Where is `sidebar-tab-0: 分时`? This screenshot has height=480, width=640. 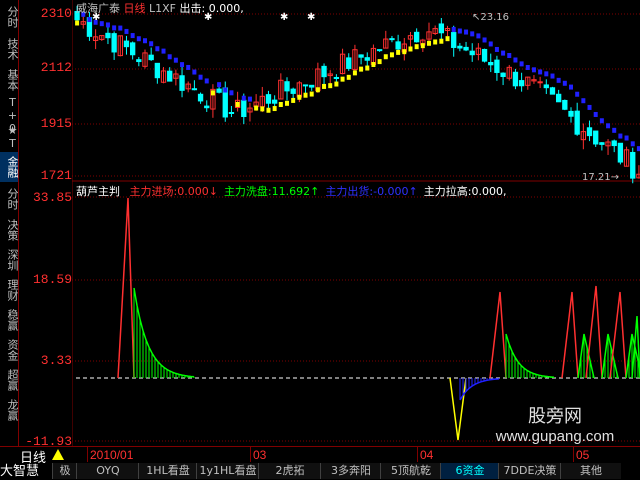 sidebar-tab-0: 分时 is located at coordinates (9, 17).